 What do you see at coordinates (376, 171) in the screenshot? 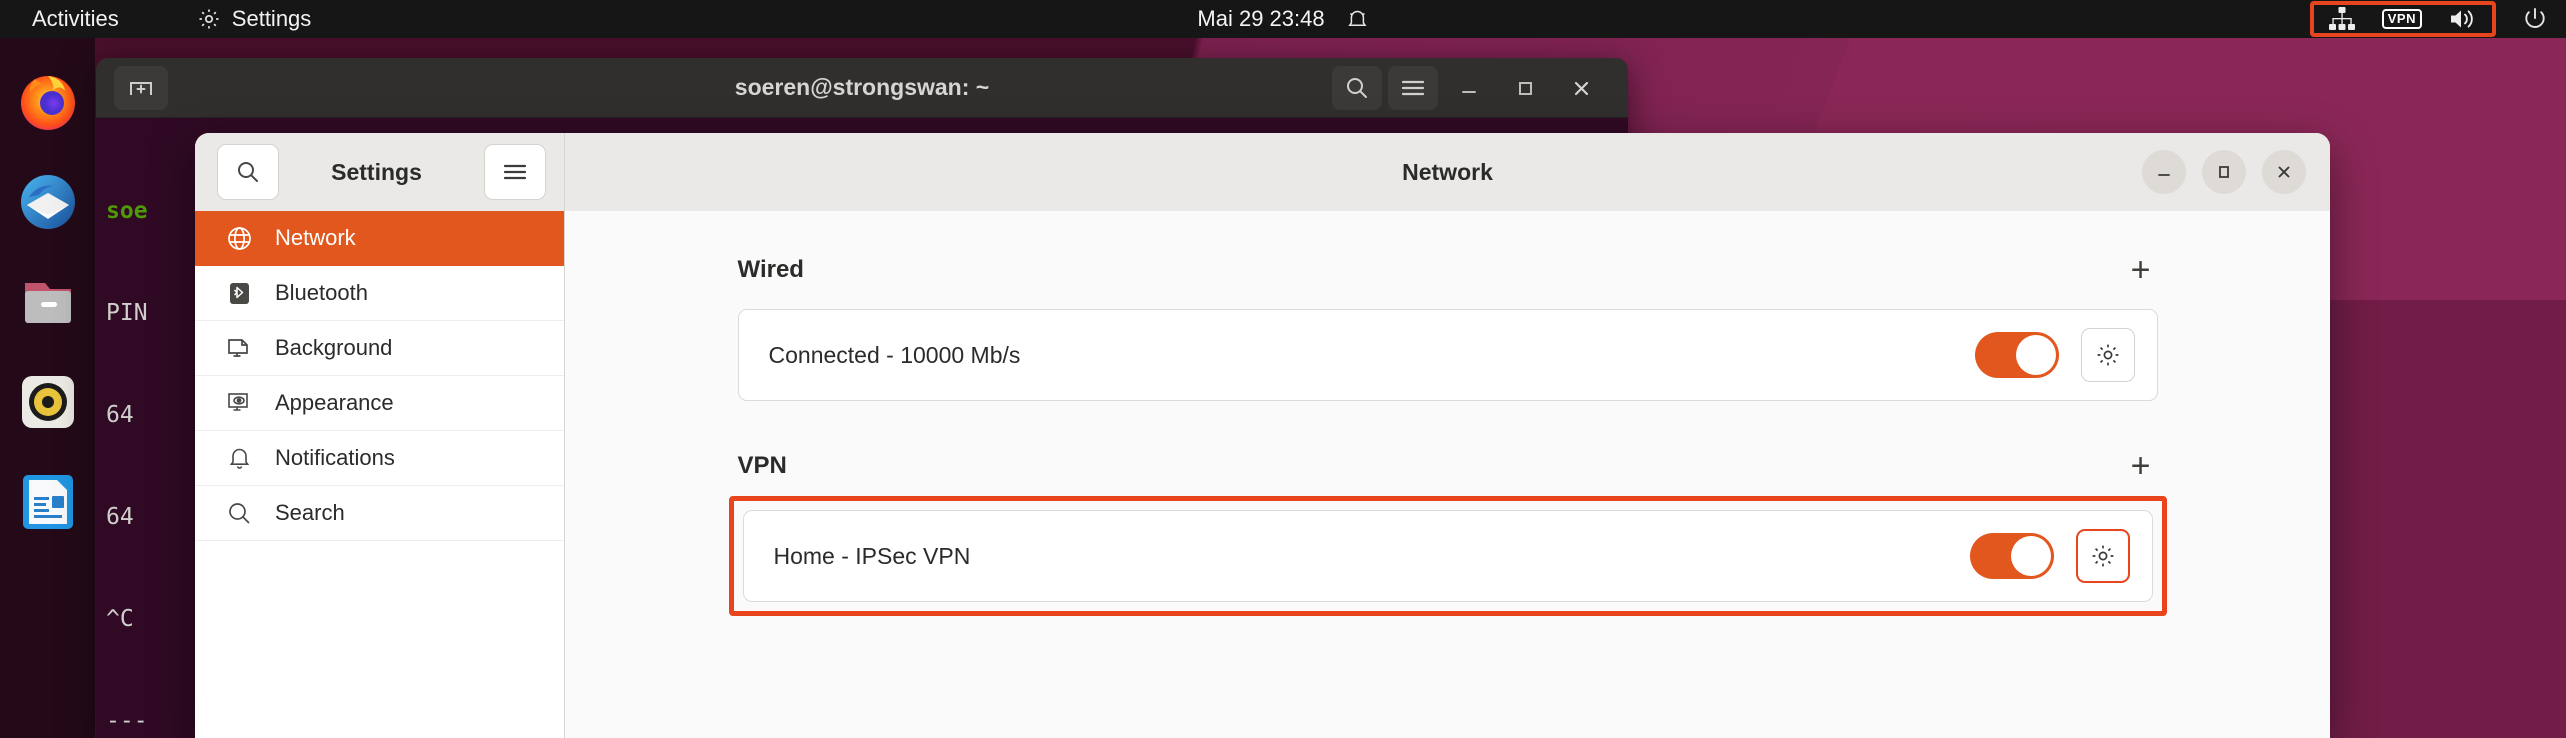
I see `settings-app-title: Settings` at bounding box center [376, 171].